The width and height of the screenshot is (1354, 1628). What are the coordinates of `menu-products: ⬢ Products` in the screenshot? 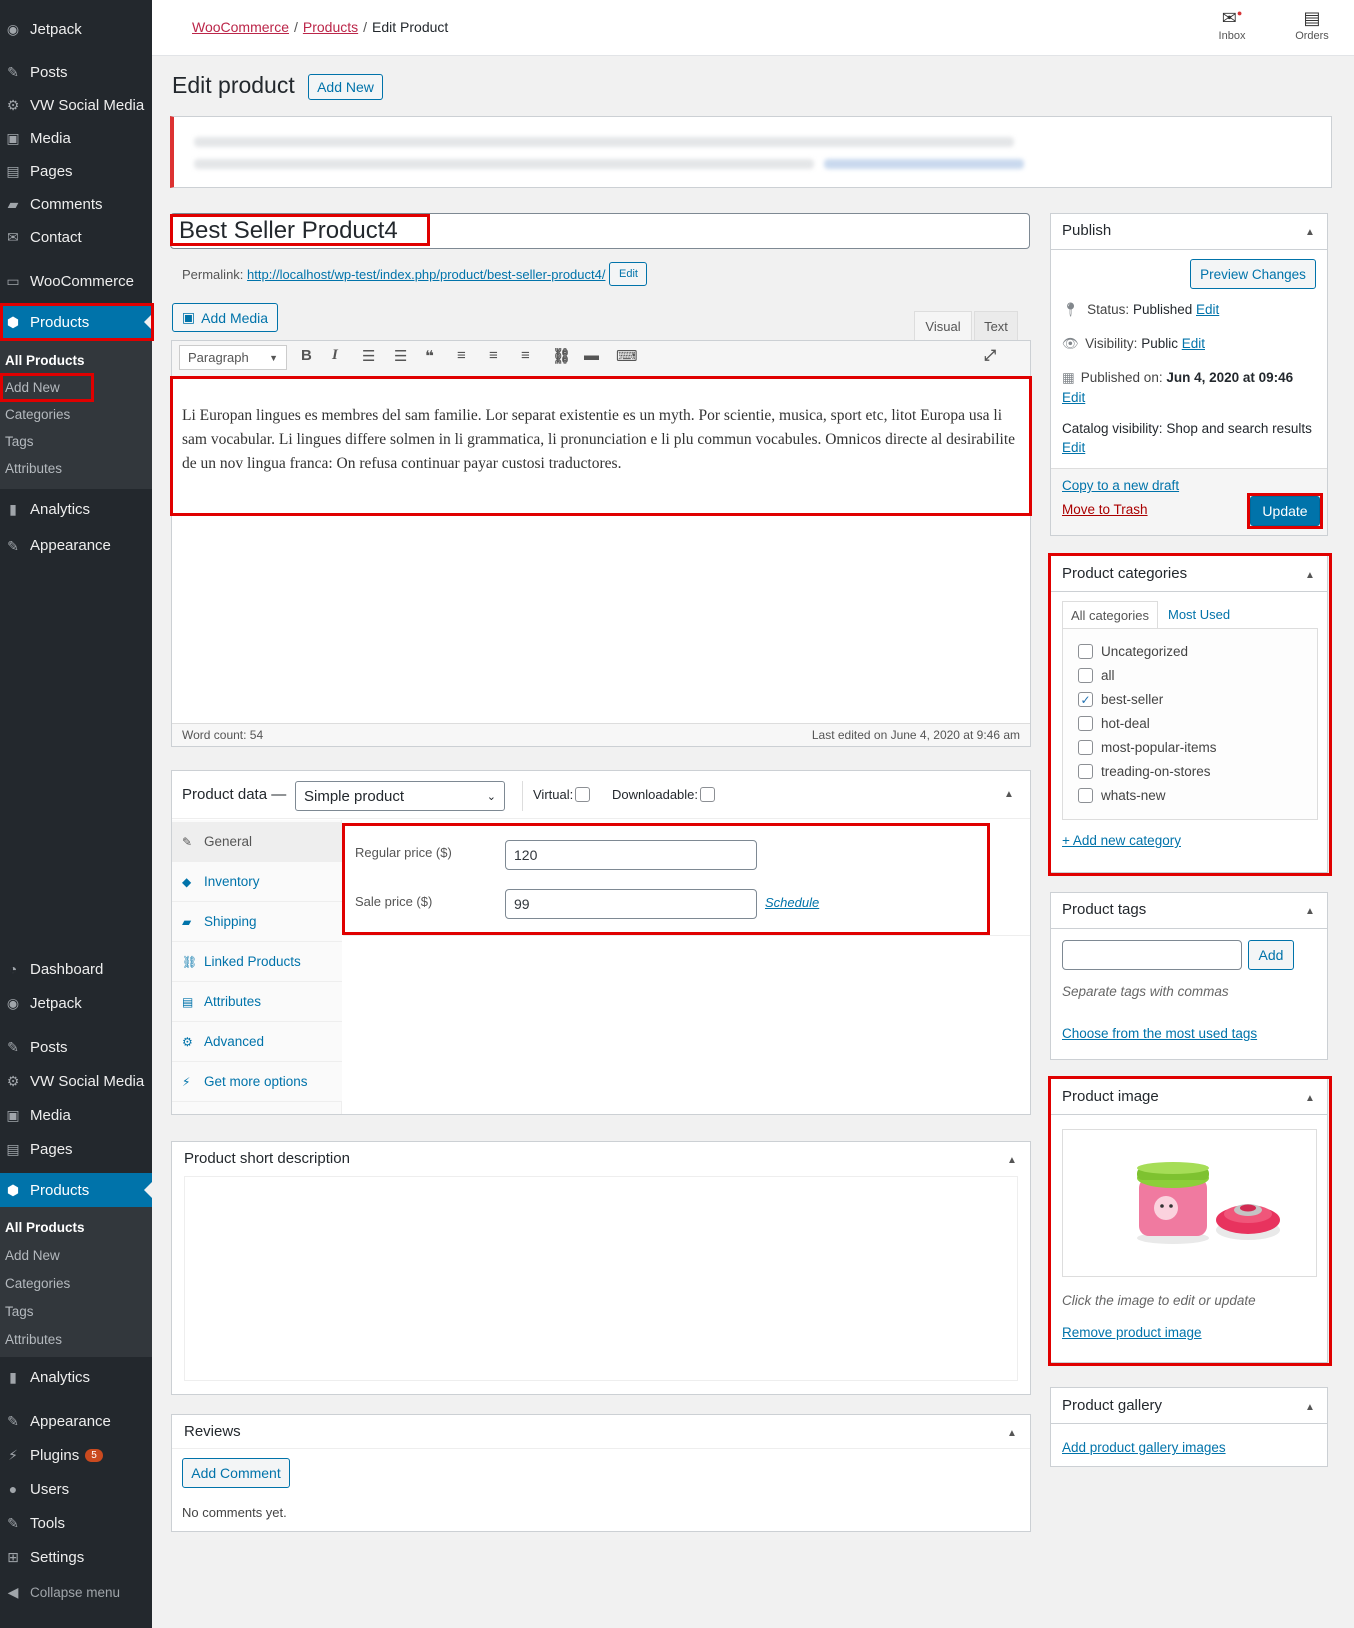 It's located at (76, 322).